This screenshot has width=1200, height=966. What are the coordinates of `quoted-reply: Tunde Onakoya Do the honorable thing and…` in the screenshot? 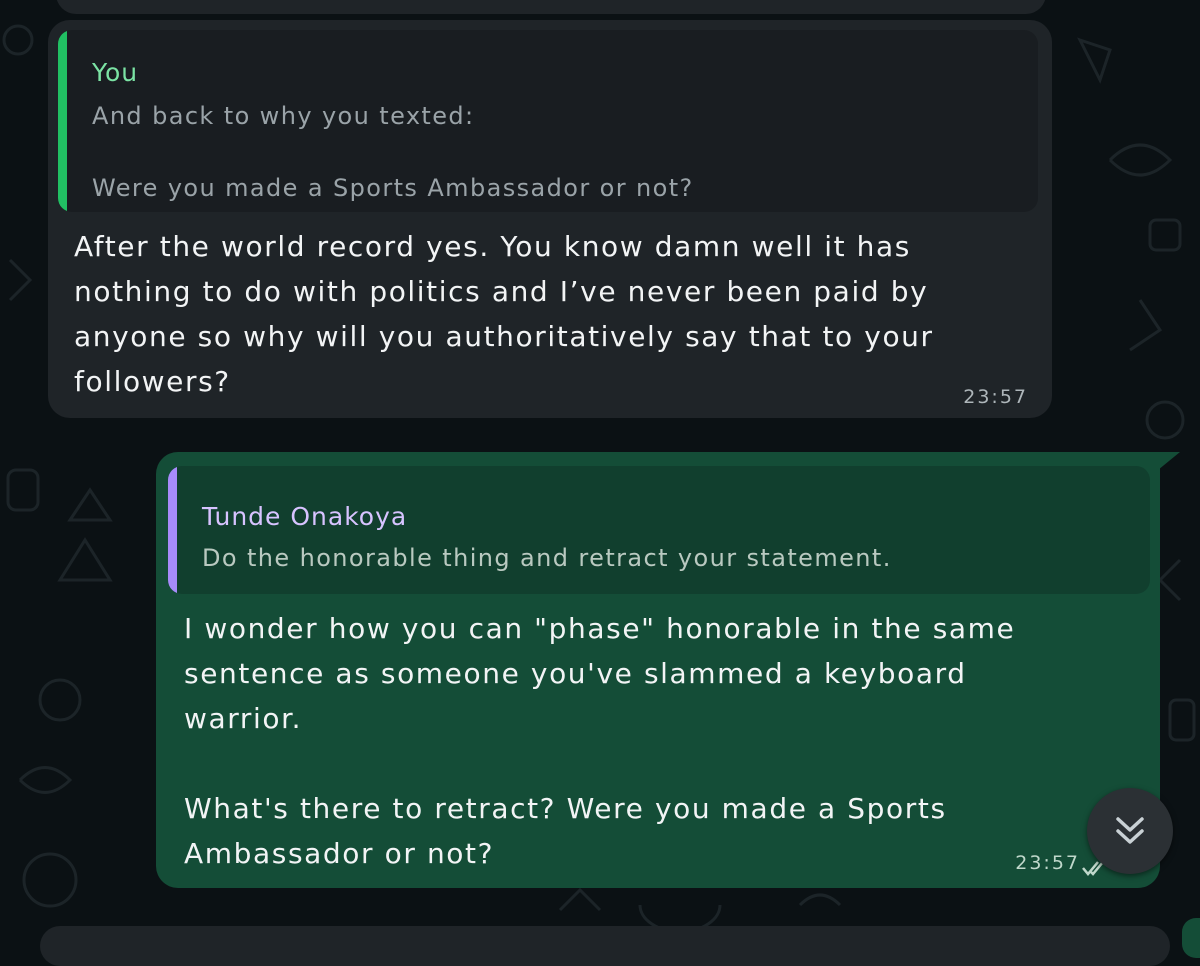 It's located at (659, 530).